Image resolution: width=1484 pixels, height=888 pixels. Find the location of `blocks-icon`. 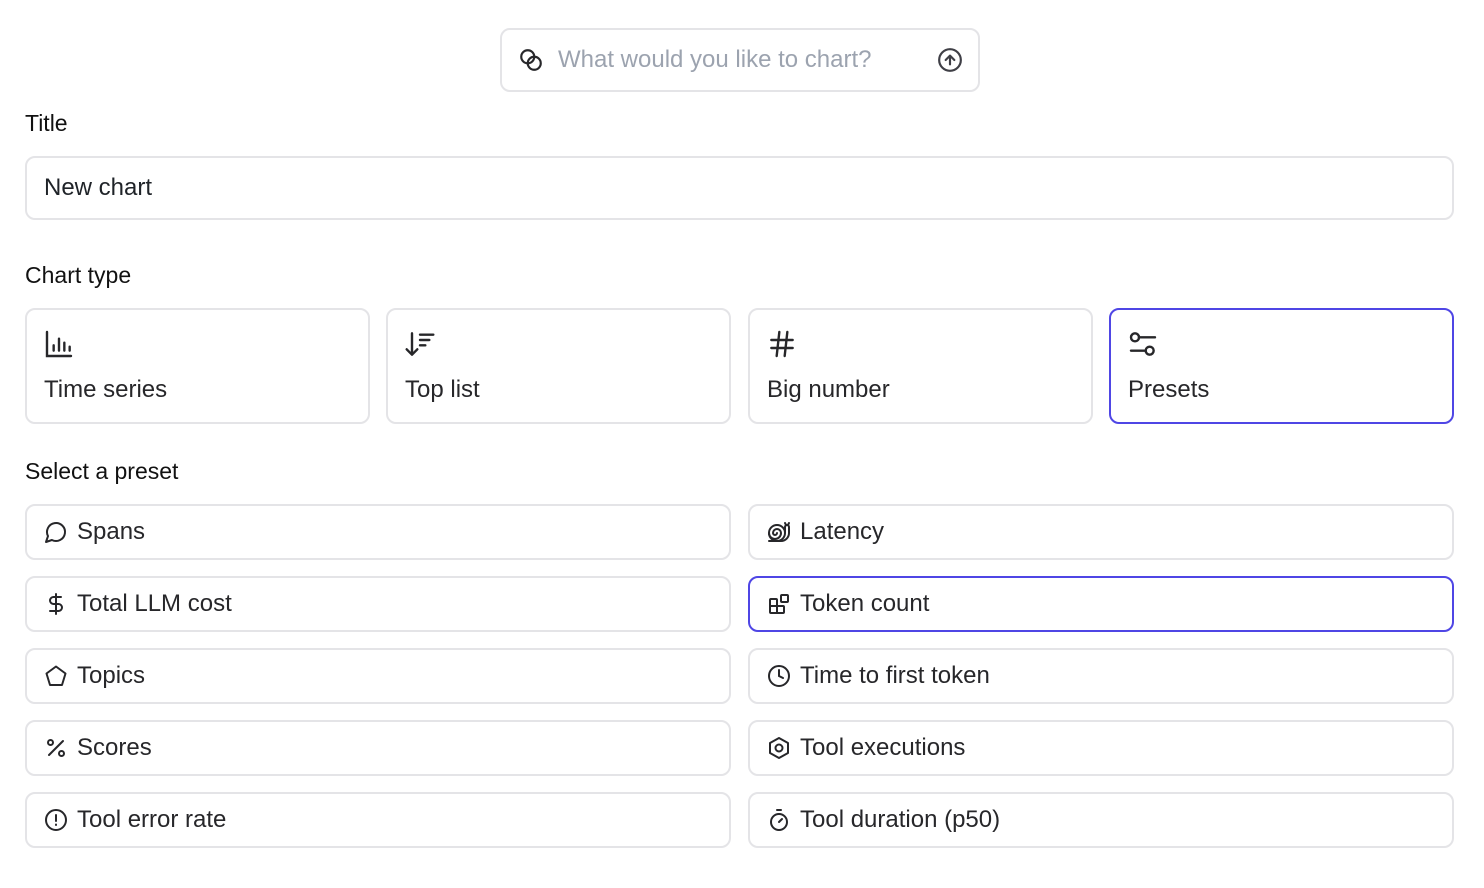

blocks-icon is located at coordinates (779, 604).